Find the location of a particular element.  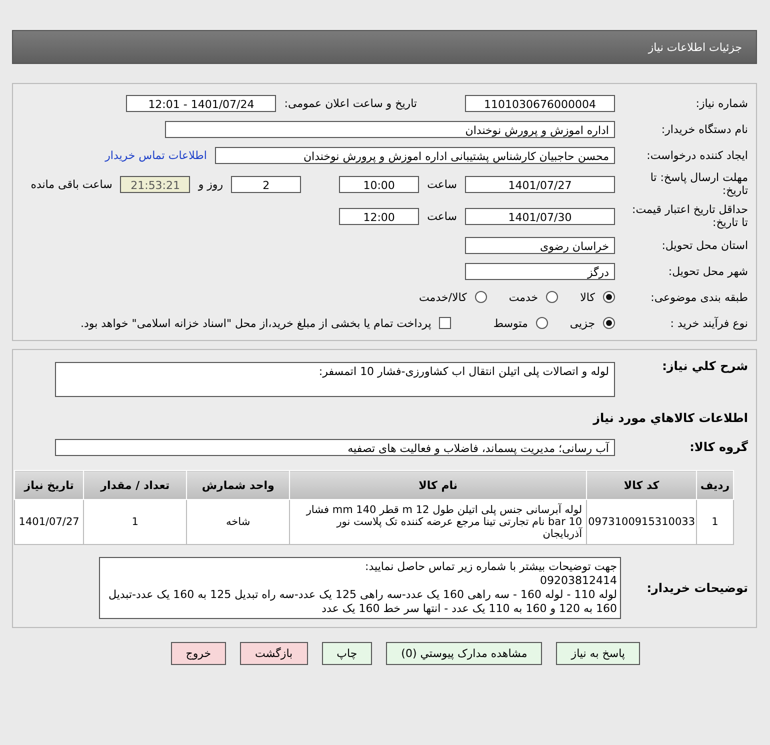

text-field: خراسان رضوی is located at coordinates (540, 245).